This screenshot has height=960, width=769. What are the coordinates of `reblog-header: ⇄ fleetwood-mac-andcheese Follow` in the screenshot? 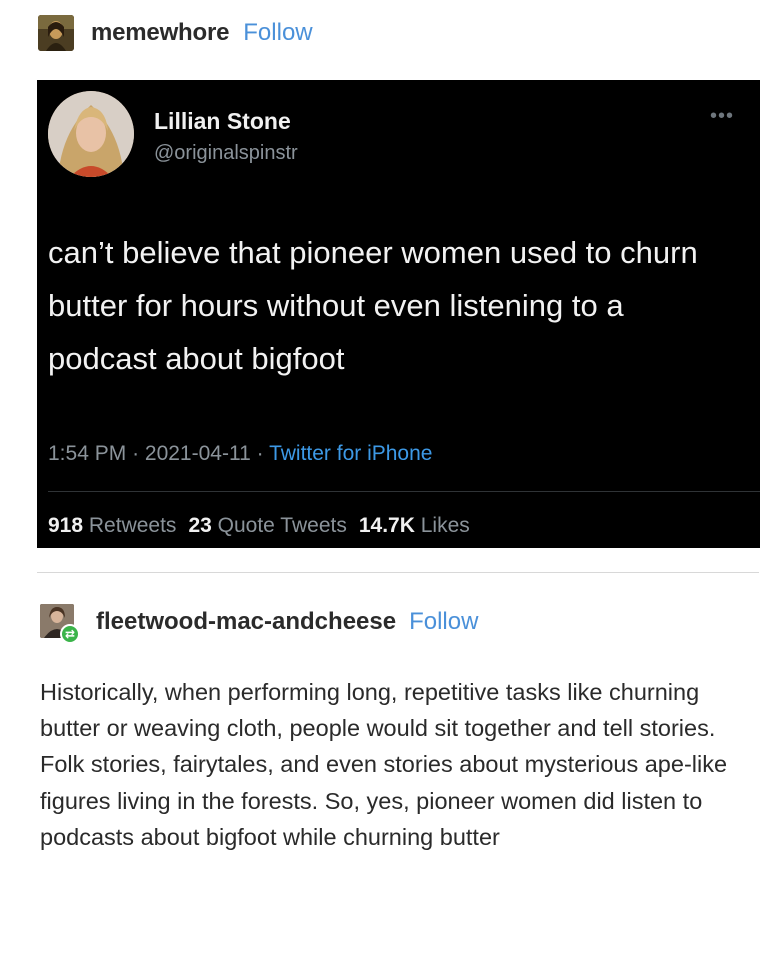 It's located at (259, 623).